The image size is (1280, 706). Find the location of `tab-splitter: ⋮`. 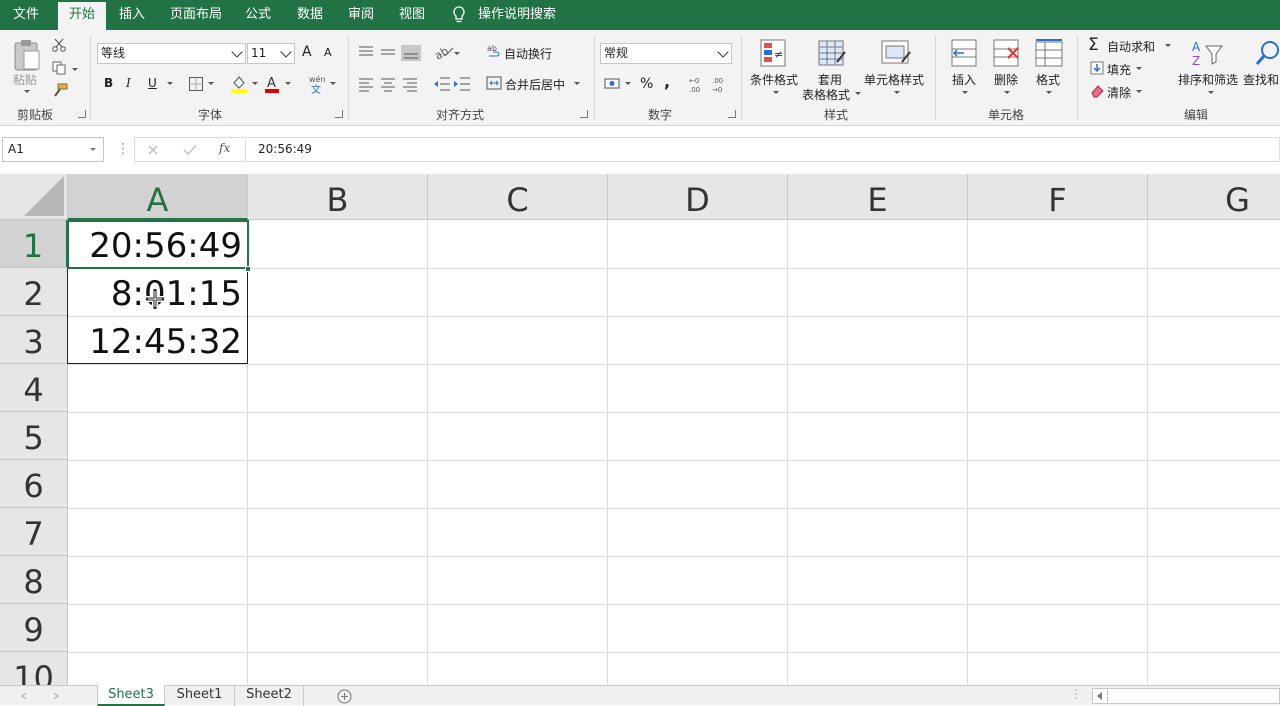

tab-splitter: ⋮ is located at coordinates (1076, 694).